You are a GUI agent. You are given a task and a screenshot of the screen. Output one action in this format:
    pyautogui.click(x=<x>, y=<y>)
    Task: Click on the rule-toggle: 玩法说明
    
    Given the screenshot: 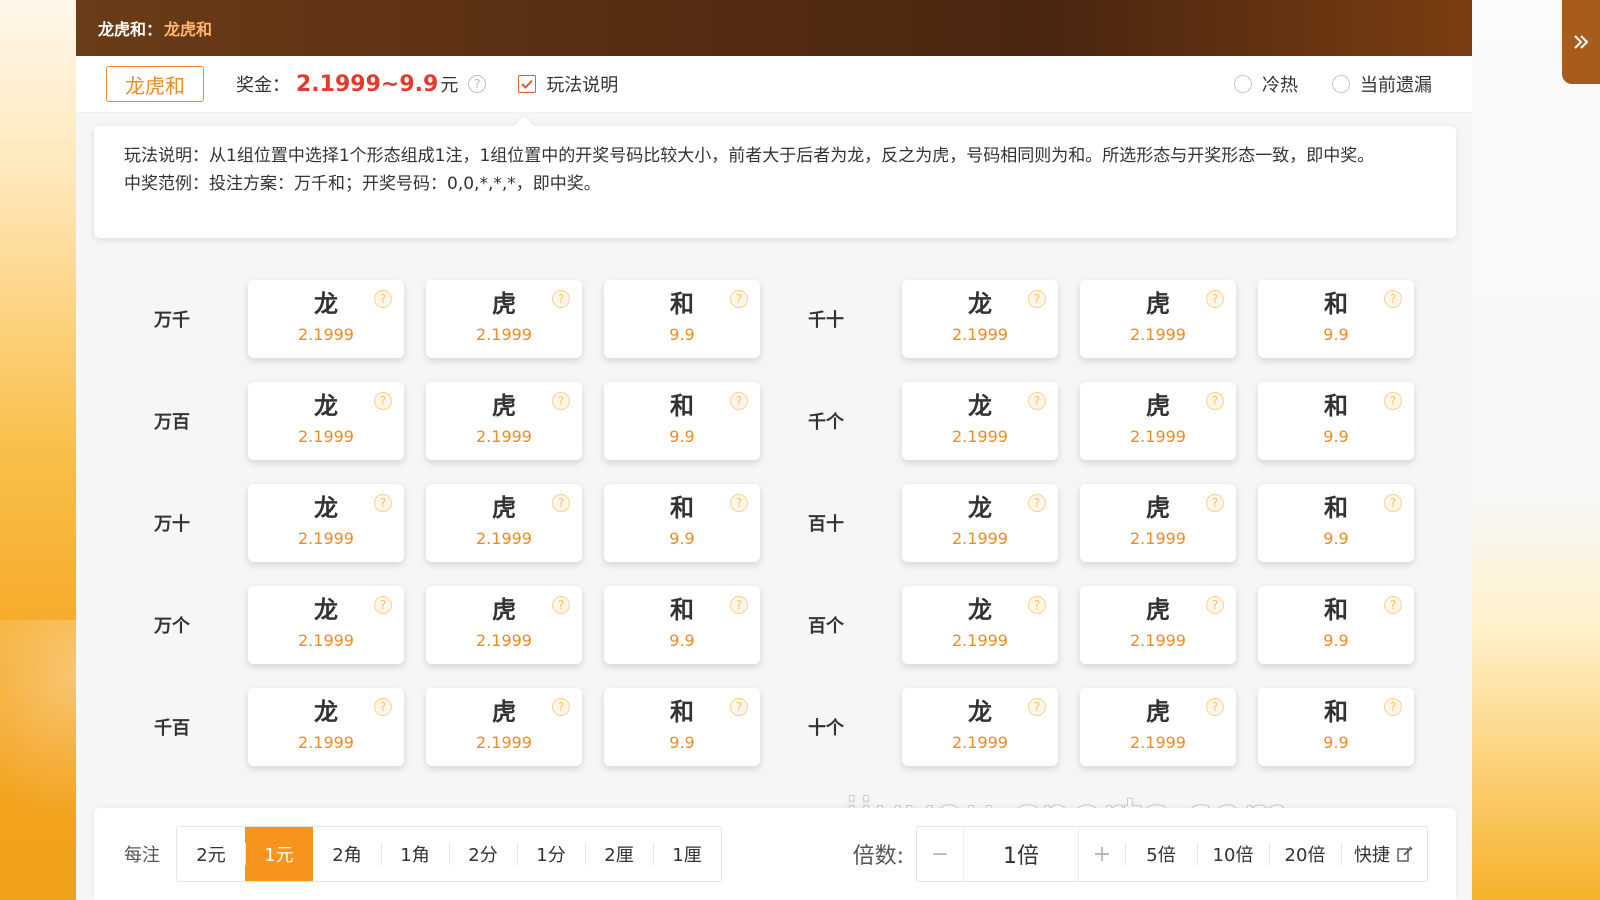 What is the action you would take?
    pyautogui.click(x=568, y=84)
    